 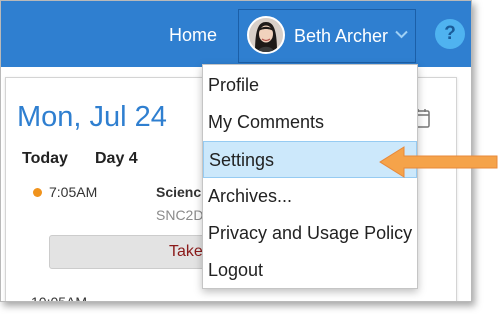 What do you see at coordinates (193, 35) in the screenshot?
I see `home-link: Home` at bounding box center [193, 35].